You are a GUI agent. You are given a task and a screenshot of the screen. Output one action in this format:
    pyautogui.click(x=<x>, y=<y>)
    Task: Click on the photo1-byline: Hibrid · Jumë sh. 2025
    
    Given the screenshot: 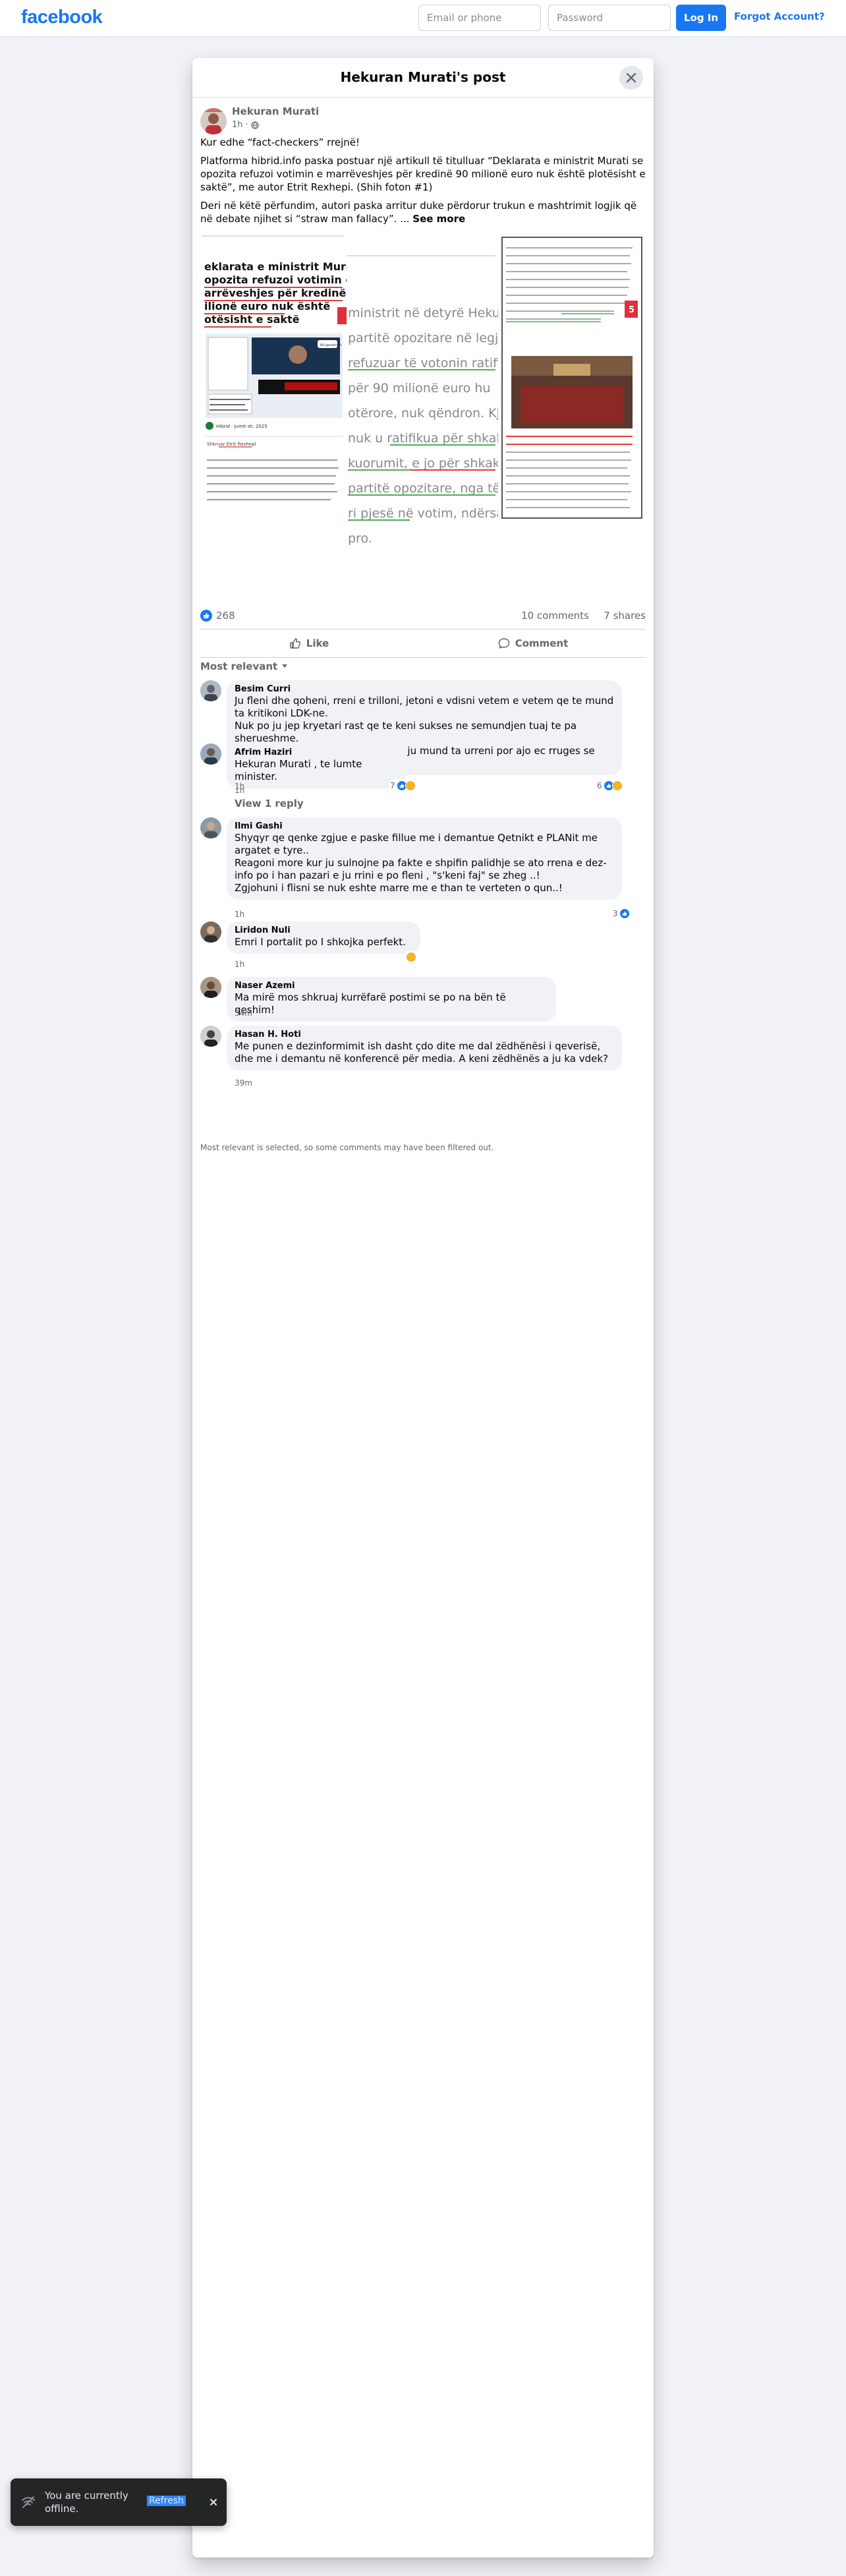 What is the action you would take?
    pyautogui.click(x=242, y=427)
    